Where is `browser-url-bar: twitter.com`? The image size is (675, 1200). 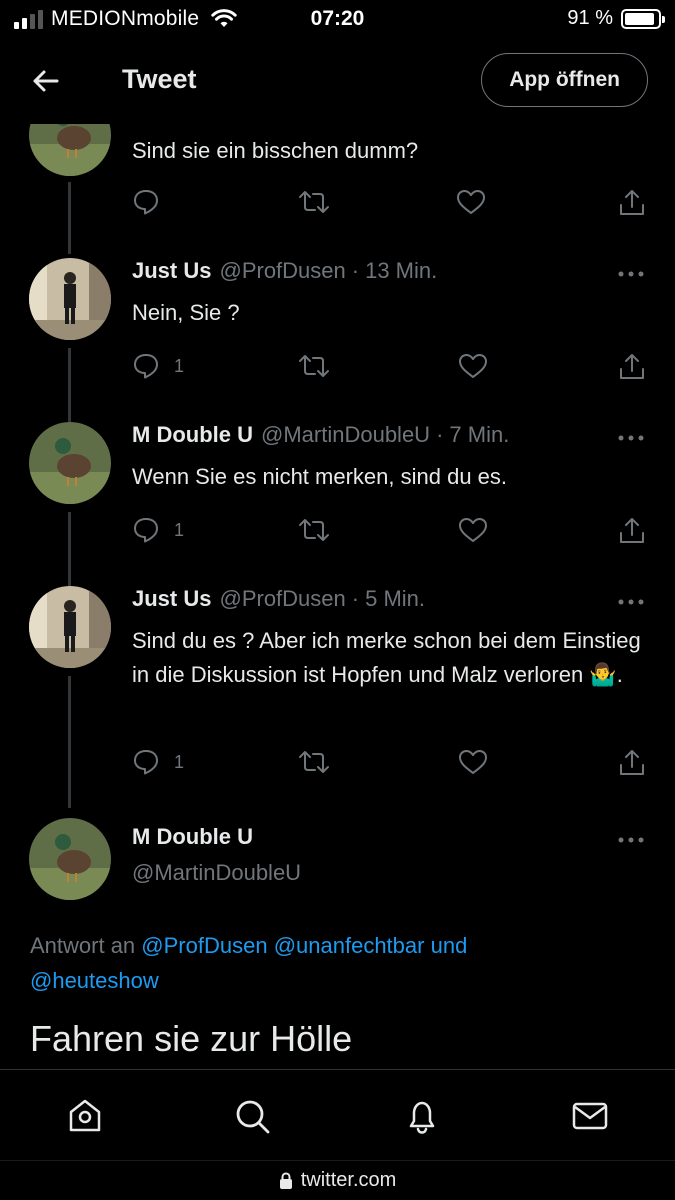
browser-url-bar: twitter.com is located at coordinates (337, 1180).